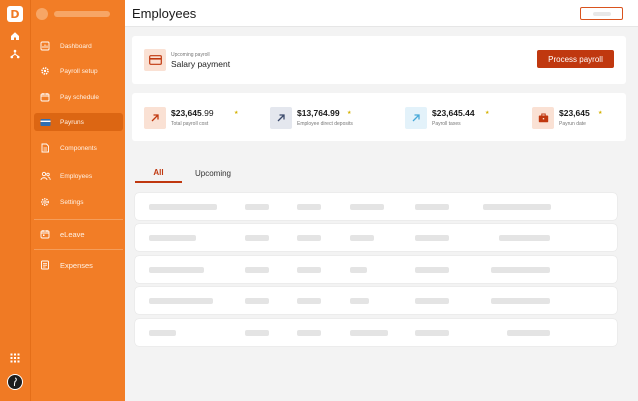  I want to click on credit-card-icon, so click(155, 60).